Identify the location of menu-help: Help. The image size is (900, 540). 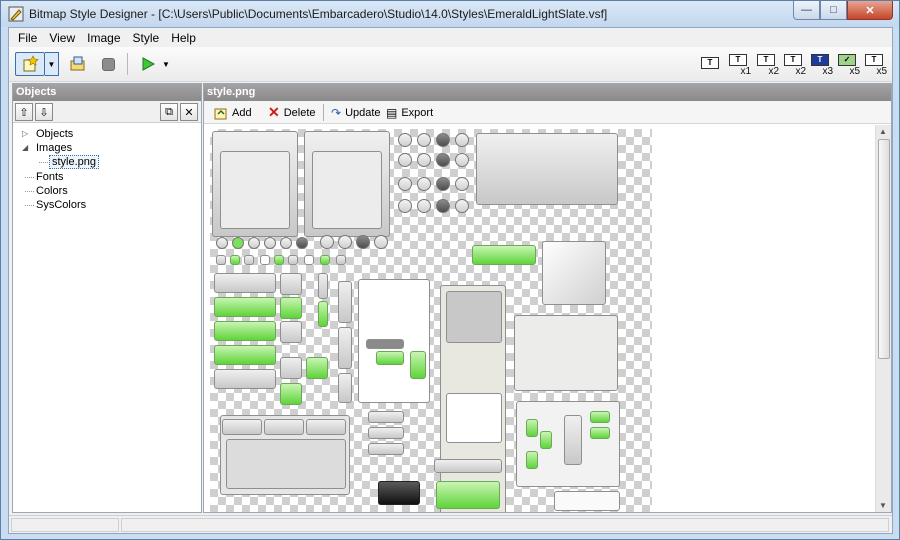
(183, 38).